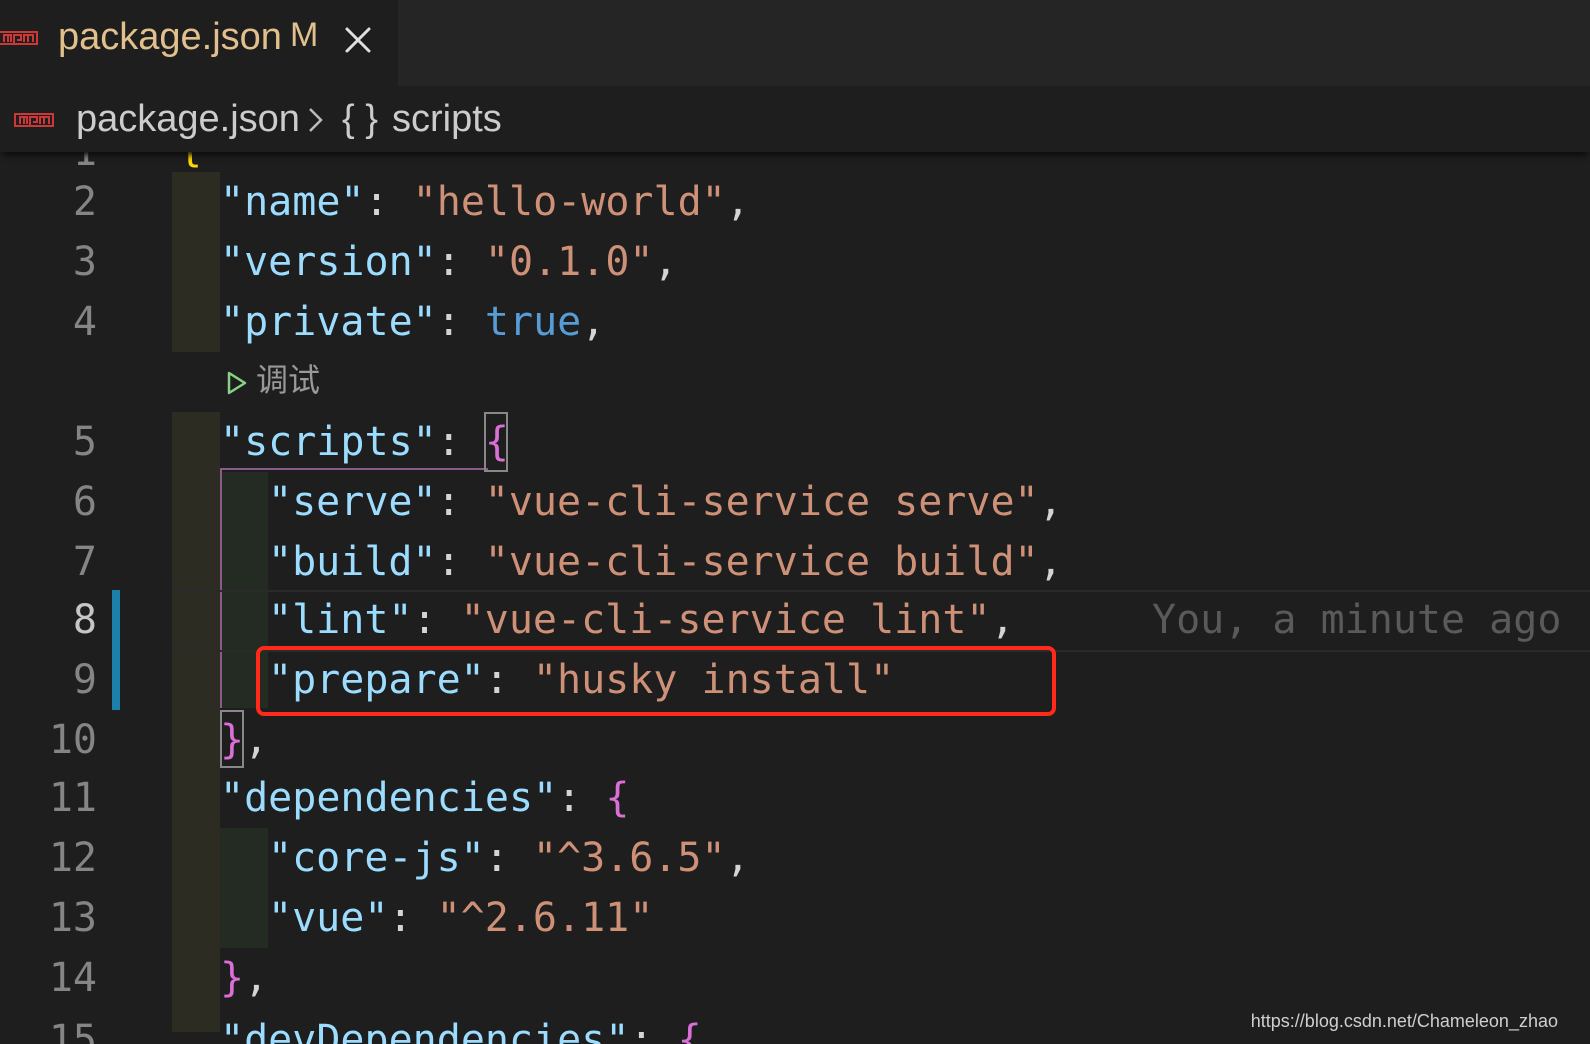 This screenshot has width=1590, height=1044. I want to click on code-line: "serve": "vue-cli-service serve",, so click(665, 502).